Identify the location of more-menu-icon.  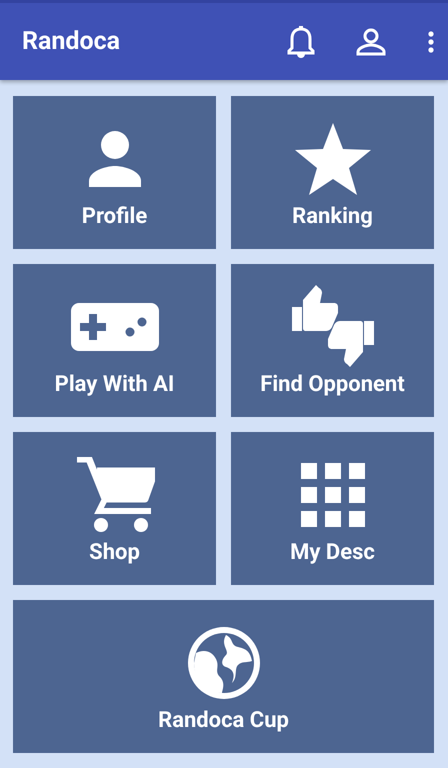
(431, 41).